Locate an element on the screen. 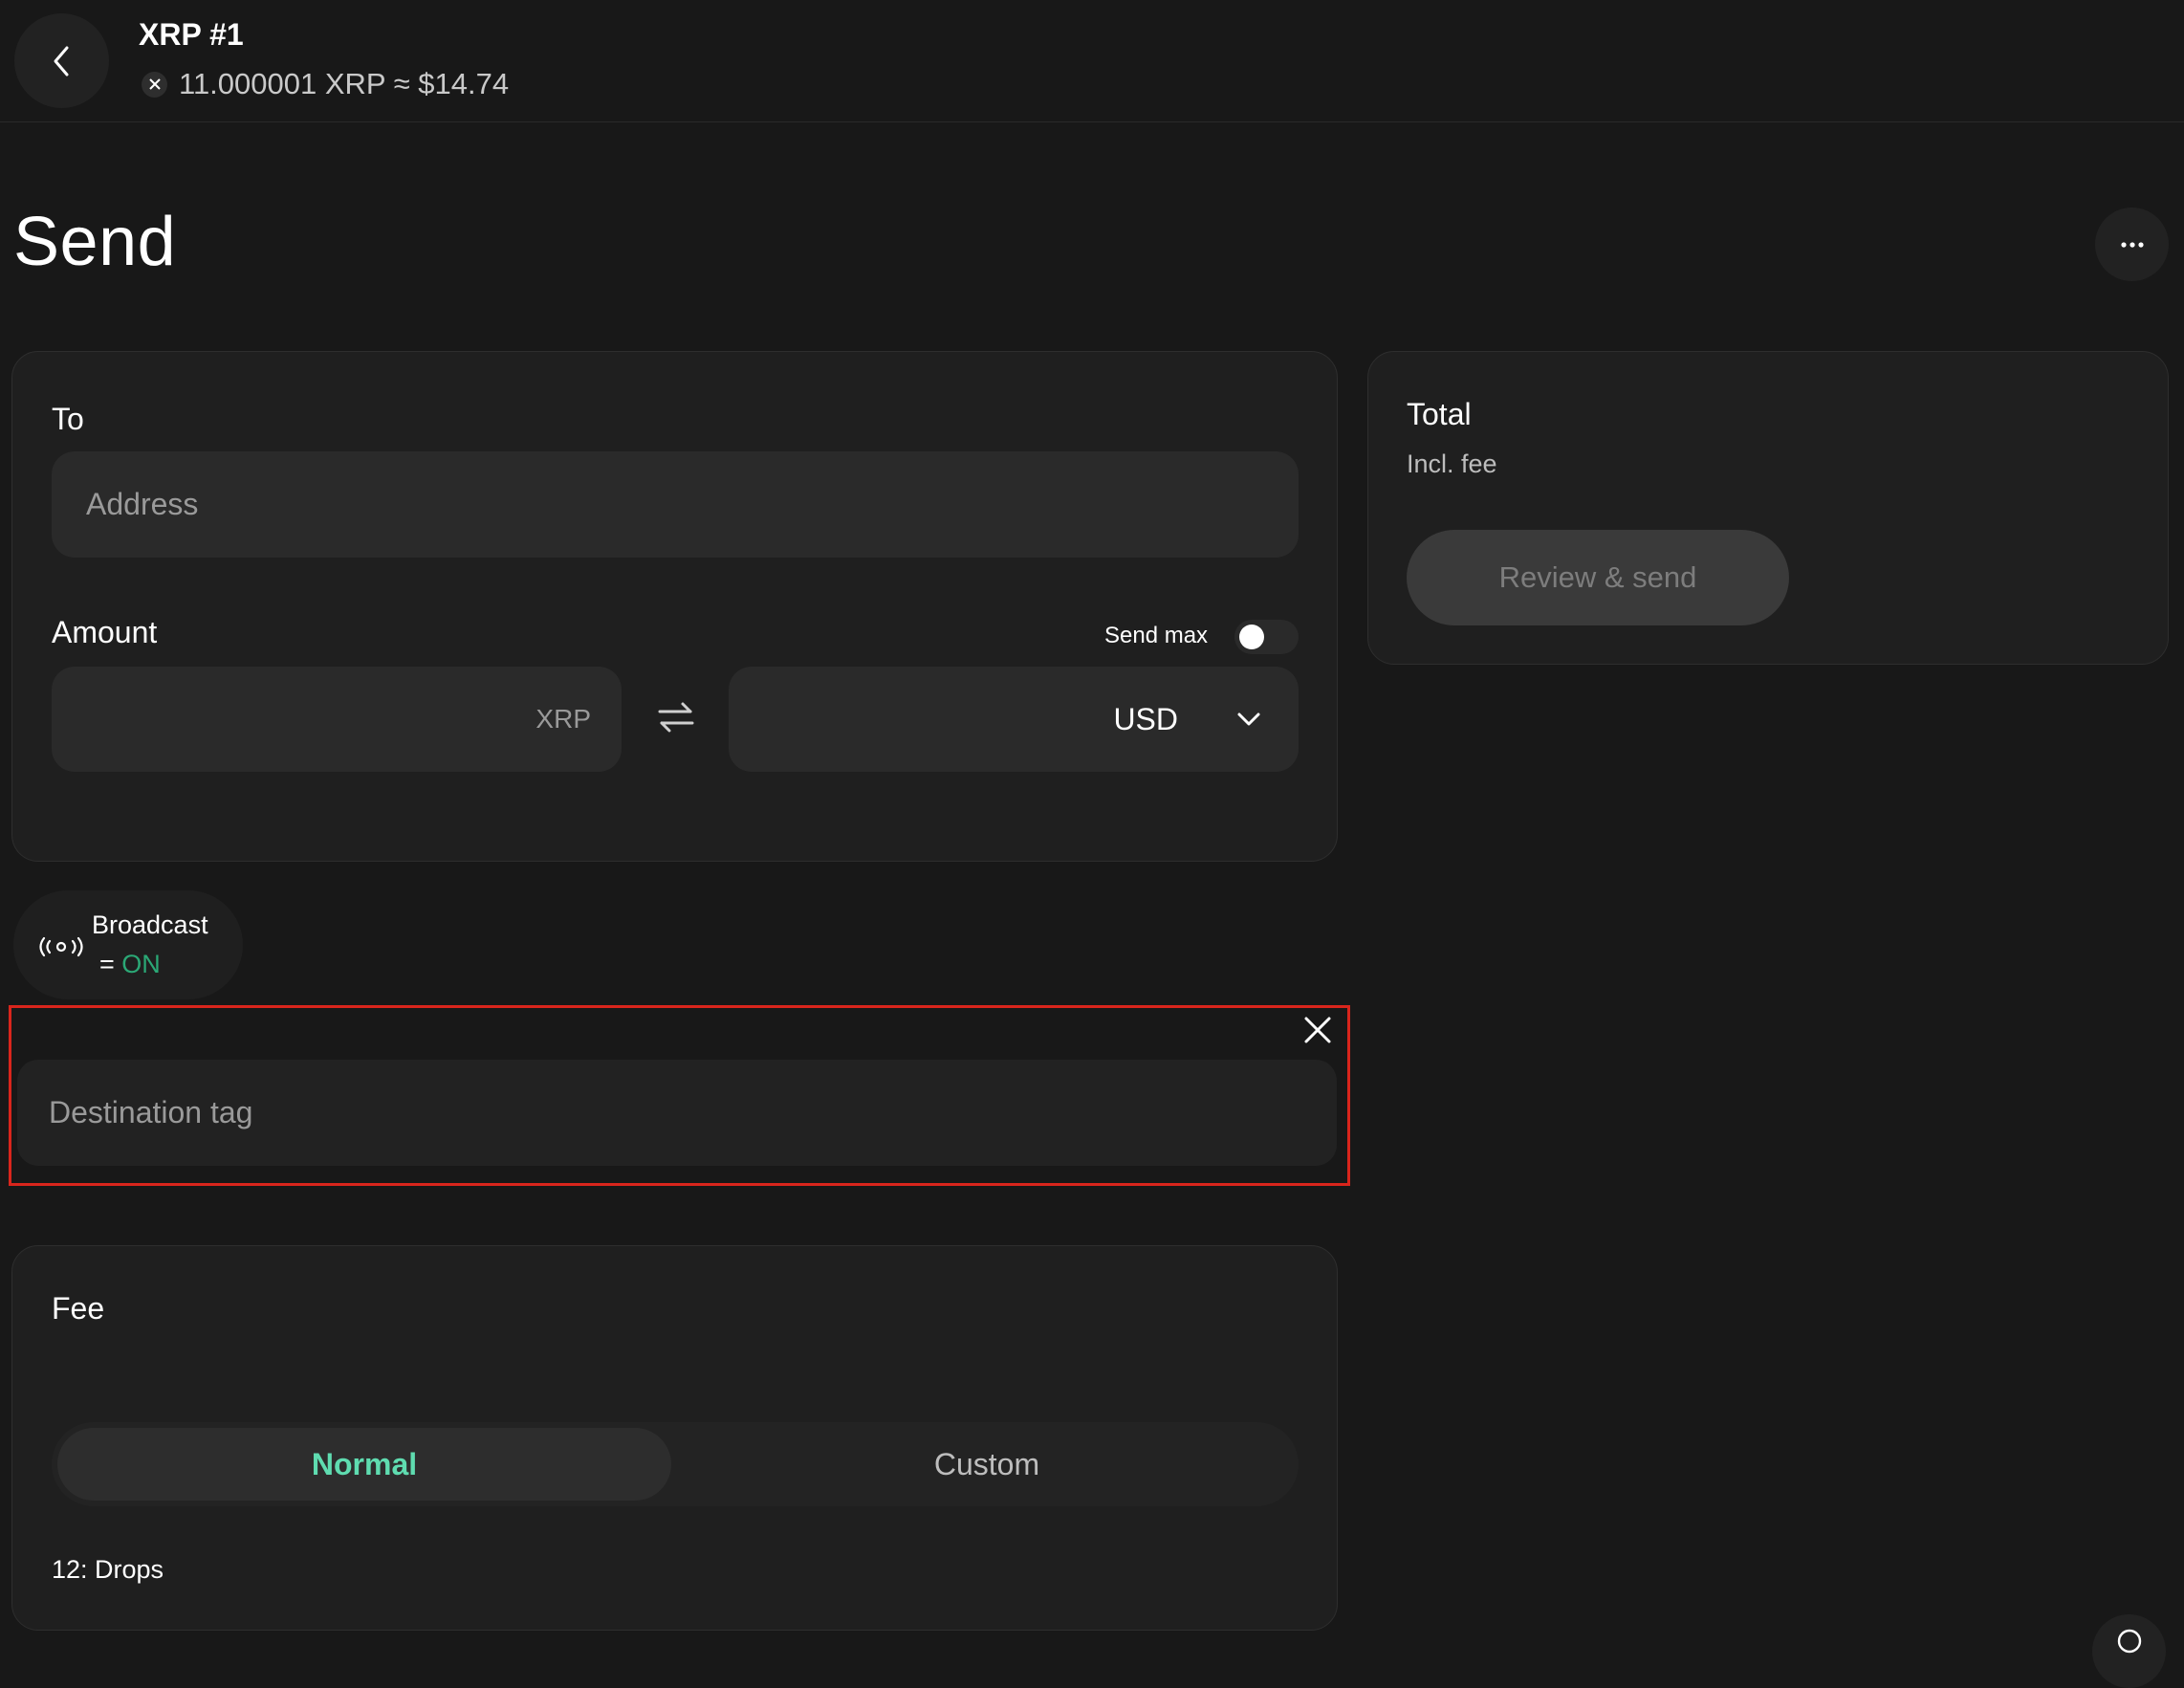 The height and width of the screenshot is (1688, 2184). amount-label: Amount is located at coordinates (105, 632).